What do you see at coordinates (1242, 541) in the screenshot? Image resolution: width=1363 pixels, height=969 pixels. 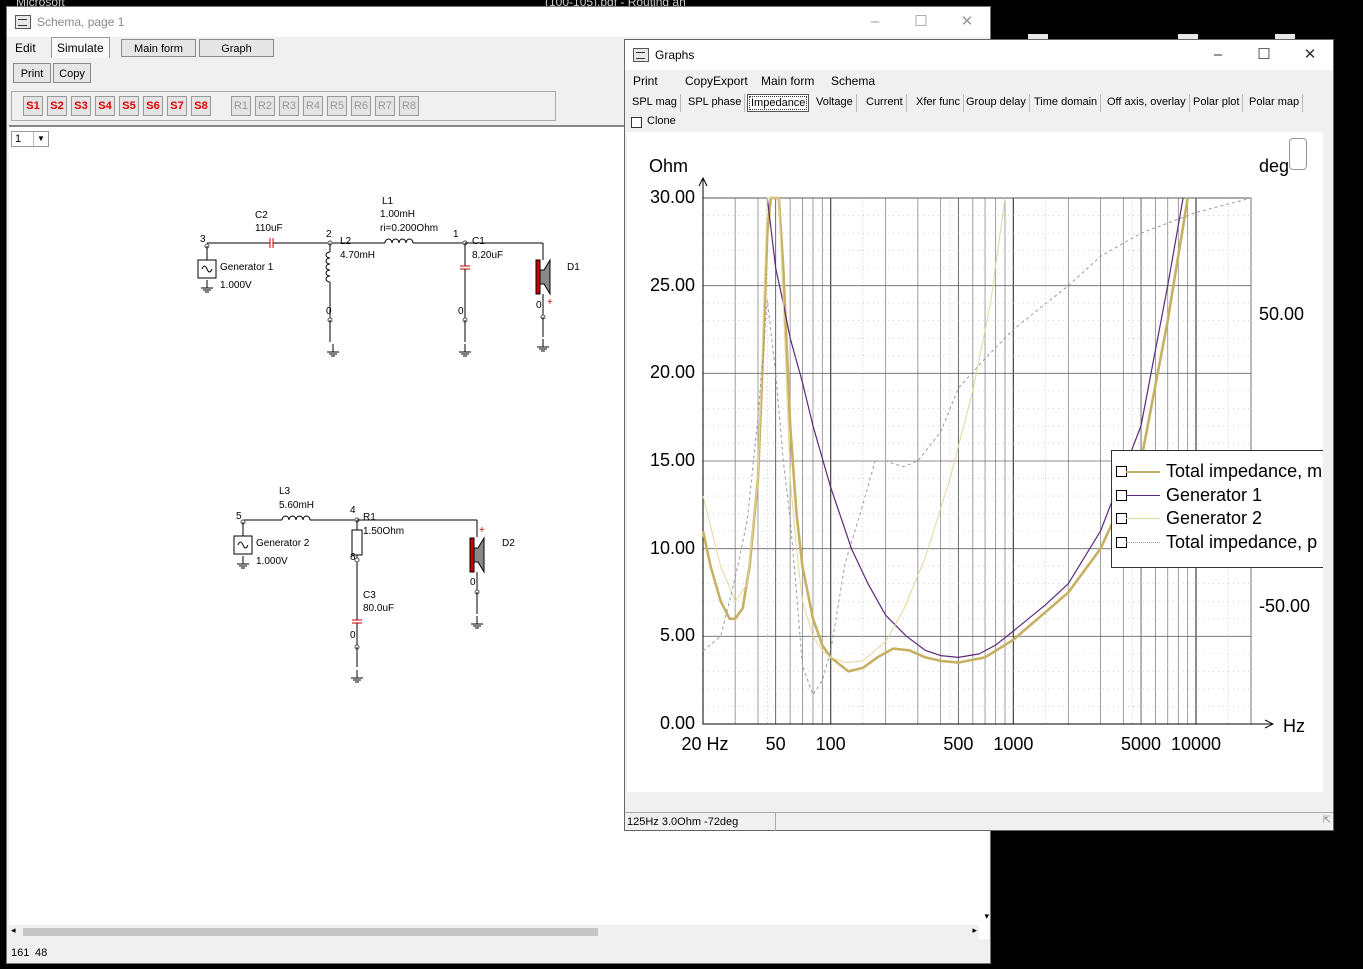 I see `legend-label: Total impedance, p` at bounding box center [1242, 541].